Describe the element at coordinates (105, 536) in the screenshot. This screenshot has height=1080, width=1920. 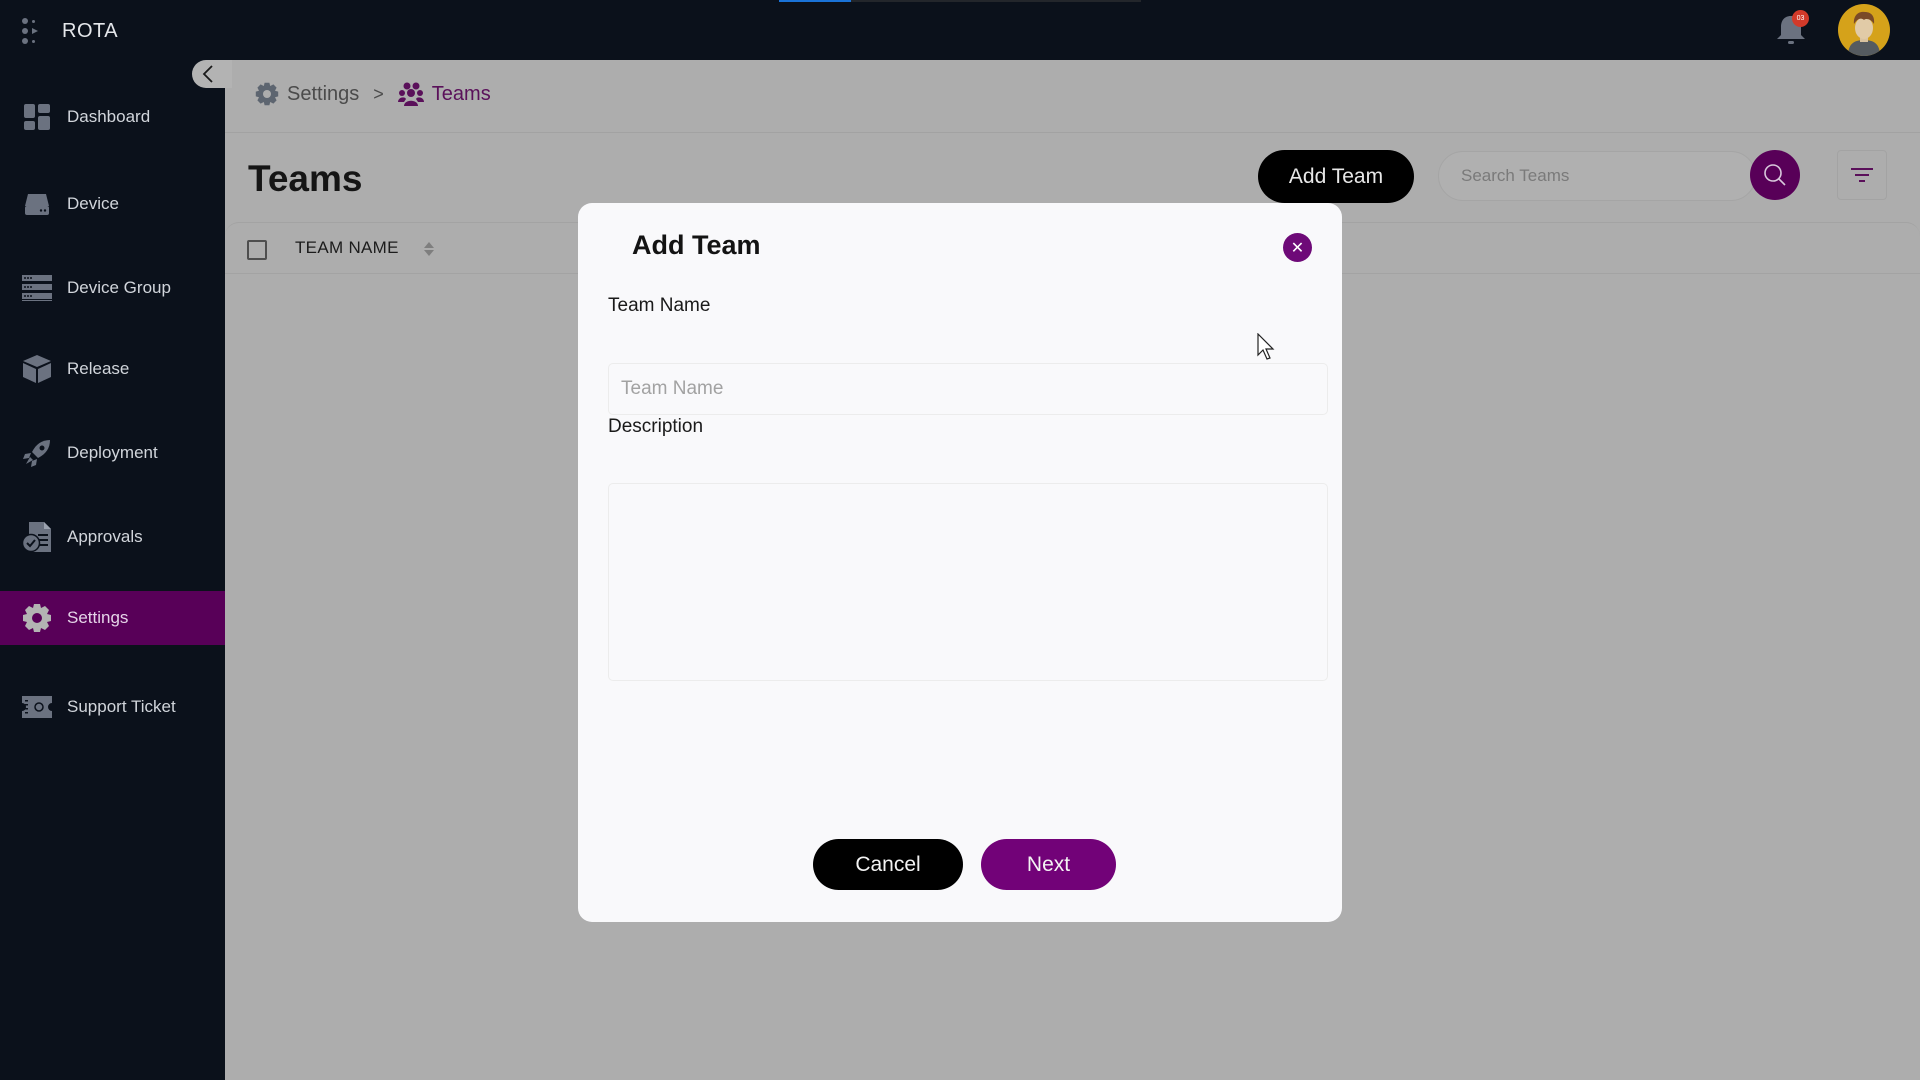
I see `sidebar-item-label: Approvals` at that location.